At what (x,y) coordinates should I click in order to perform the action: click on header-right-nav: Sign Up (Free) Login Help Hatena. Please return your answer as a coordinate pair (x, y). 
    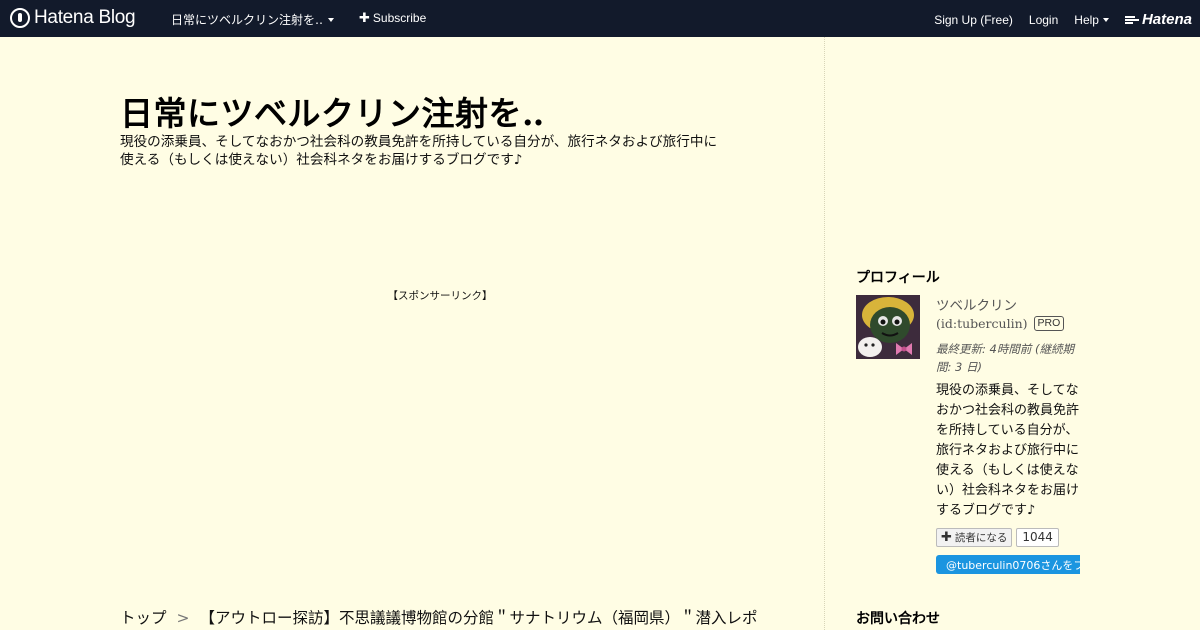
    Looking at the image, I should click on (1063, 19).